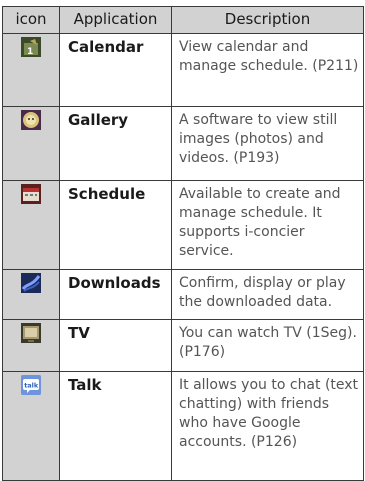  Describe the element at coordinates (31, 20) in the screenshot. I see `header-icon: icon` at that location.